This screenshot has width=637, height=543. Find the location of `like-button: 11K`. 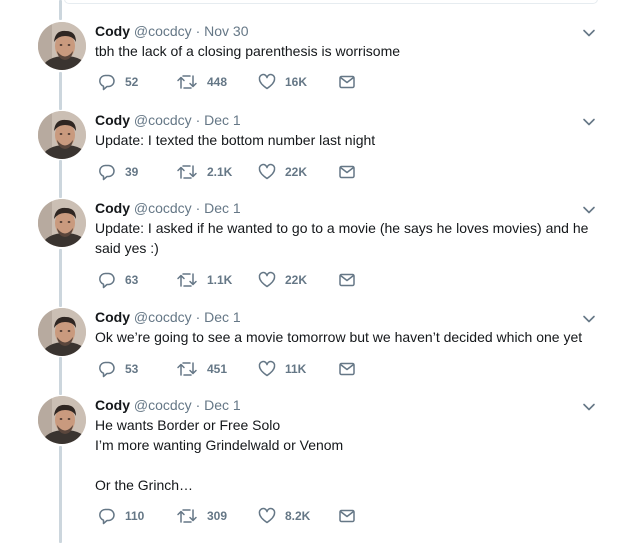

like-button: 11K is located at coordinates (282, 369).